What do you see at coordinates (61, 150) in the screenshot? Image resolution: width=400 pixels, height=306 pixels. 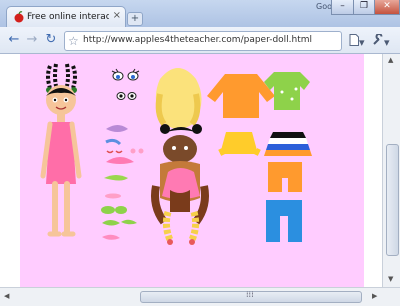 I see `doll-figure` at bounding box center [61, 150].